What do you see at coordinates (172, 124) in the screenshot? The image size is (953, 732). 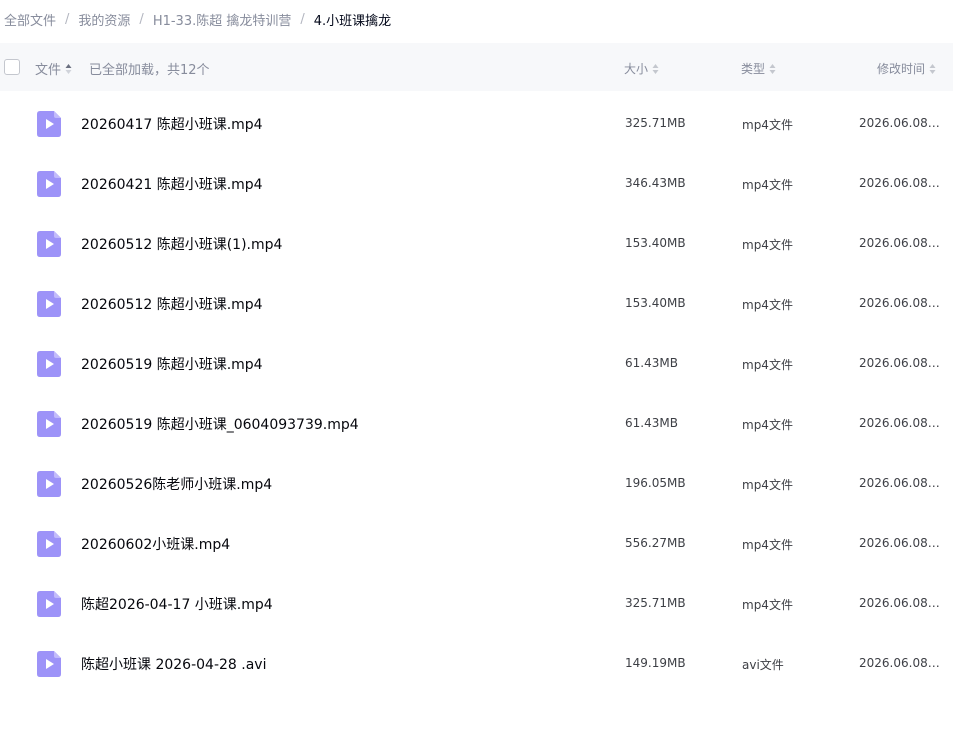 I see `file-name: 20260417 陈超小班课.mp4` at bounding box center [172, 124].